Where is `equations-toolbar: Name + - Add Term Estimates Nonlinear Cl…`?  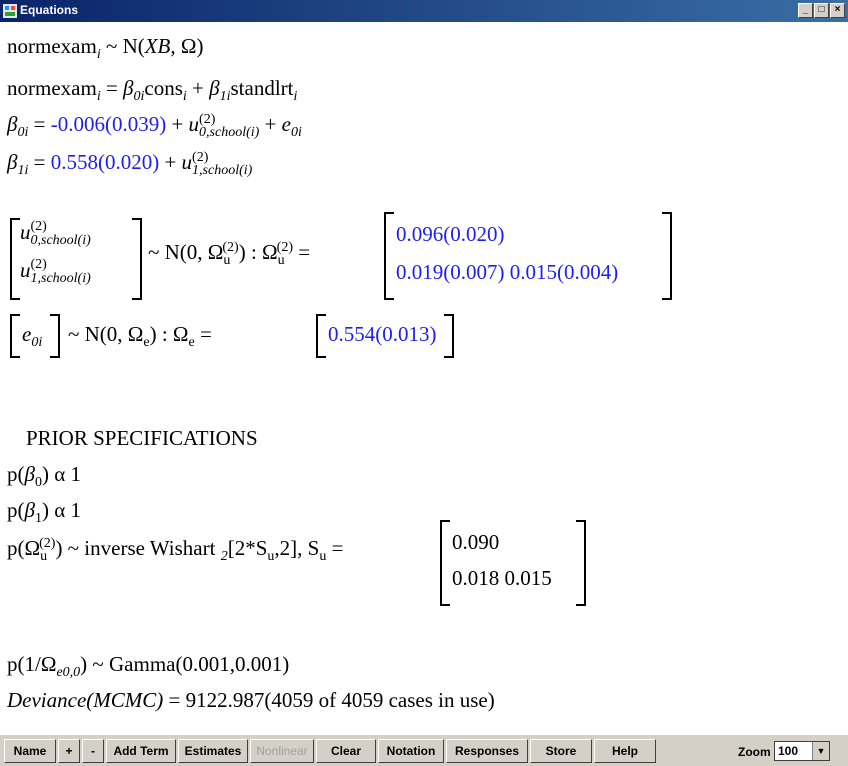
equations-toolbar: Name + - Add Term Estimates Nonlinear Cl… is located at coordinates (424, 750).